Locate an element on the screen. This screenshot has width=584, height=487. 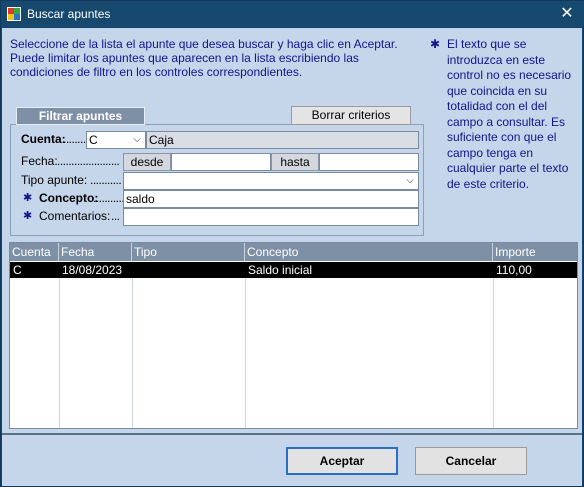
window-title: Buscar apuntes is located at coordinates (69, 14).